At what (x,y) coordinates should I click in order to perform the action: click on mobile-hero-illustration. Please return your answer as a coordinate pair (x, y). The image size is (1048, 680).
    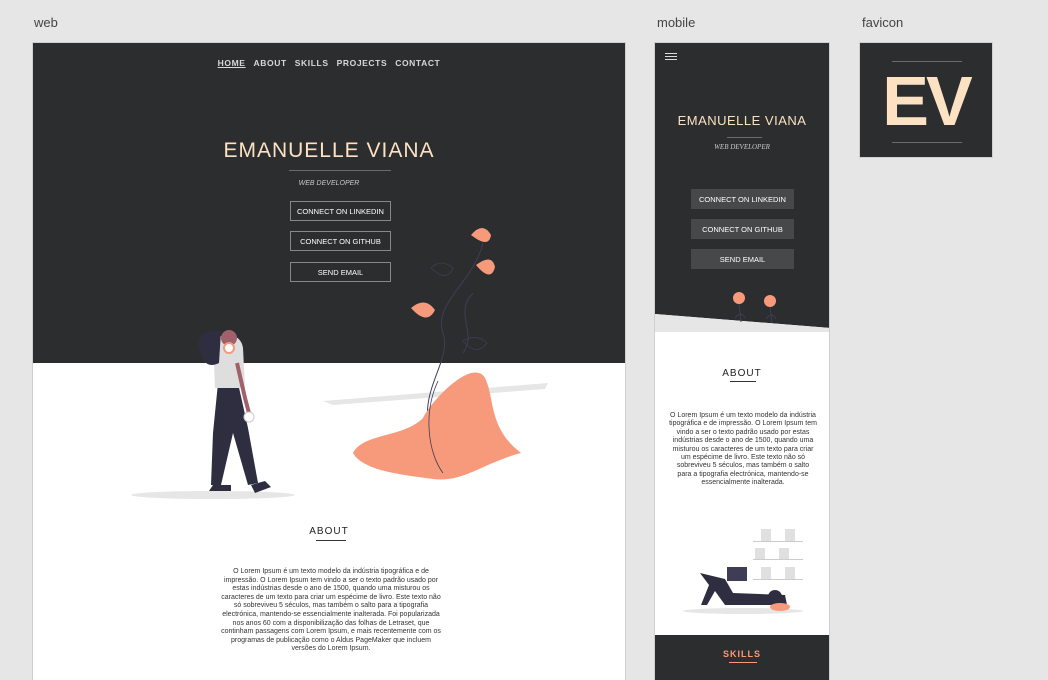
    Looking at the image, I should click on (742, 320).